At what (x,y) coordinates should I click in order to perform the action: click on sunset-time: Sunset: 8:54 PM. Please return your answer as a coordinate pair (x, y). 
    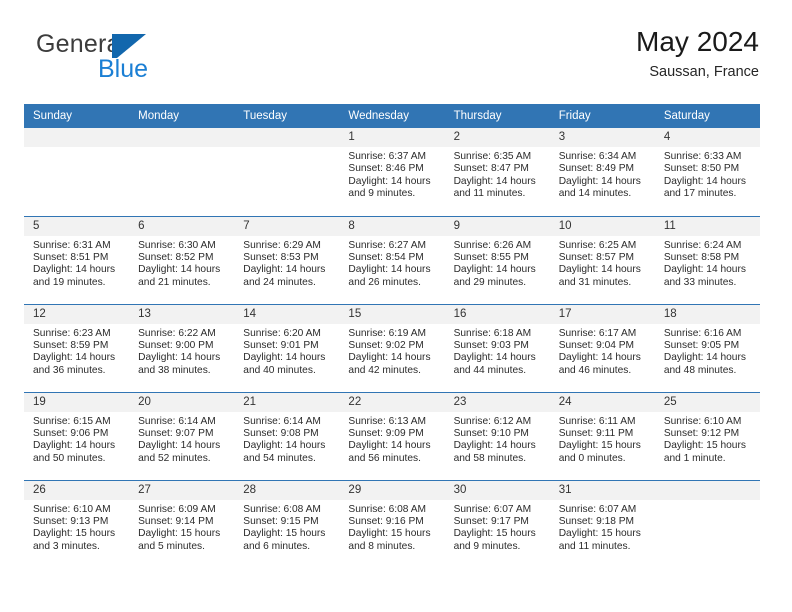
    Looking at the image, I should click on (386, 257).